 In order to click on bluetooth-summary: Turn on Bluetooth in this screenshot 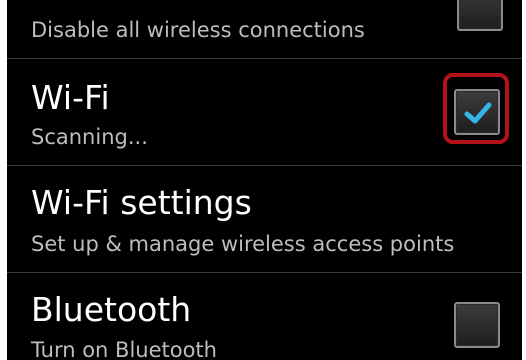, I will do `click(124, 349)`.